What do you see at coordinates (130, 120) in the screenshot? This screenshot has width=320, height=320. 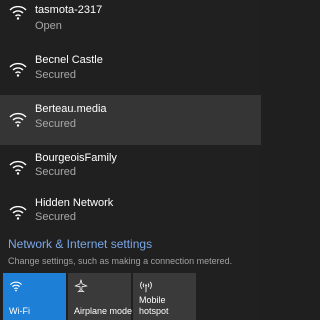 I see `network-item-berteau: Berteau.media Secured` at bounding box center [130, 120].